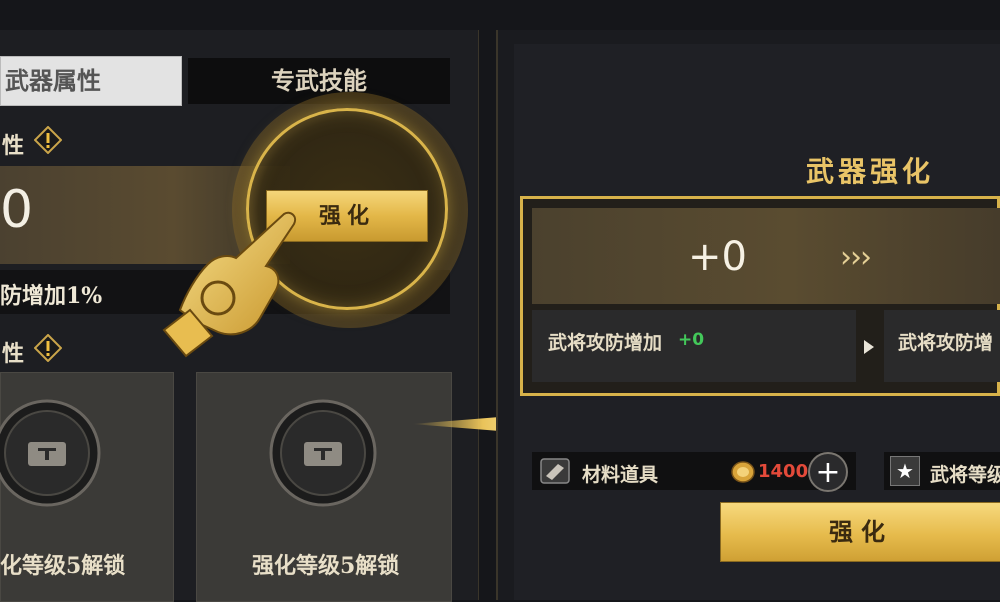 The height and width of the screenshot is (602, 1000). Describe the element at coordinates (860, 532) in the screenshot. I see `enhance-button: 强化` at that location.